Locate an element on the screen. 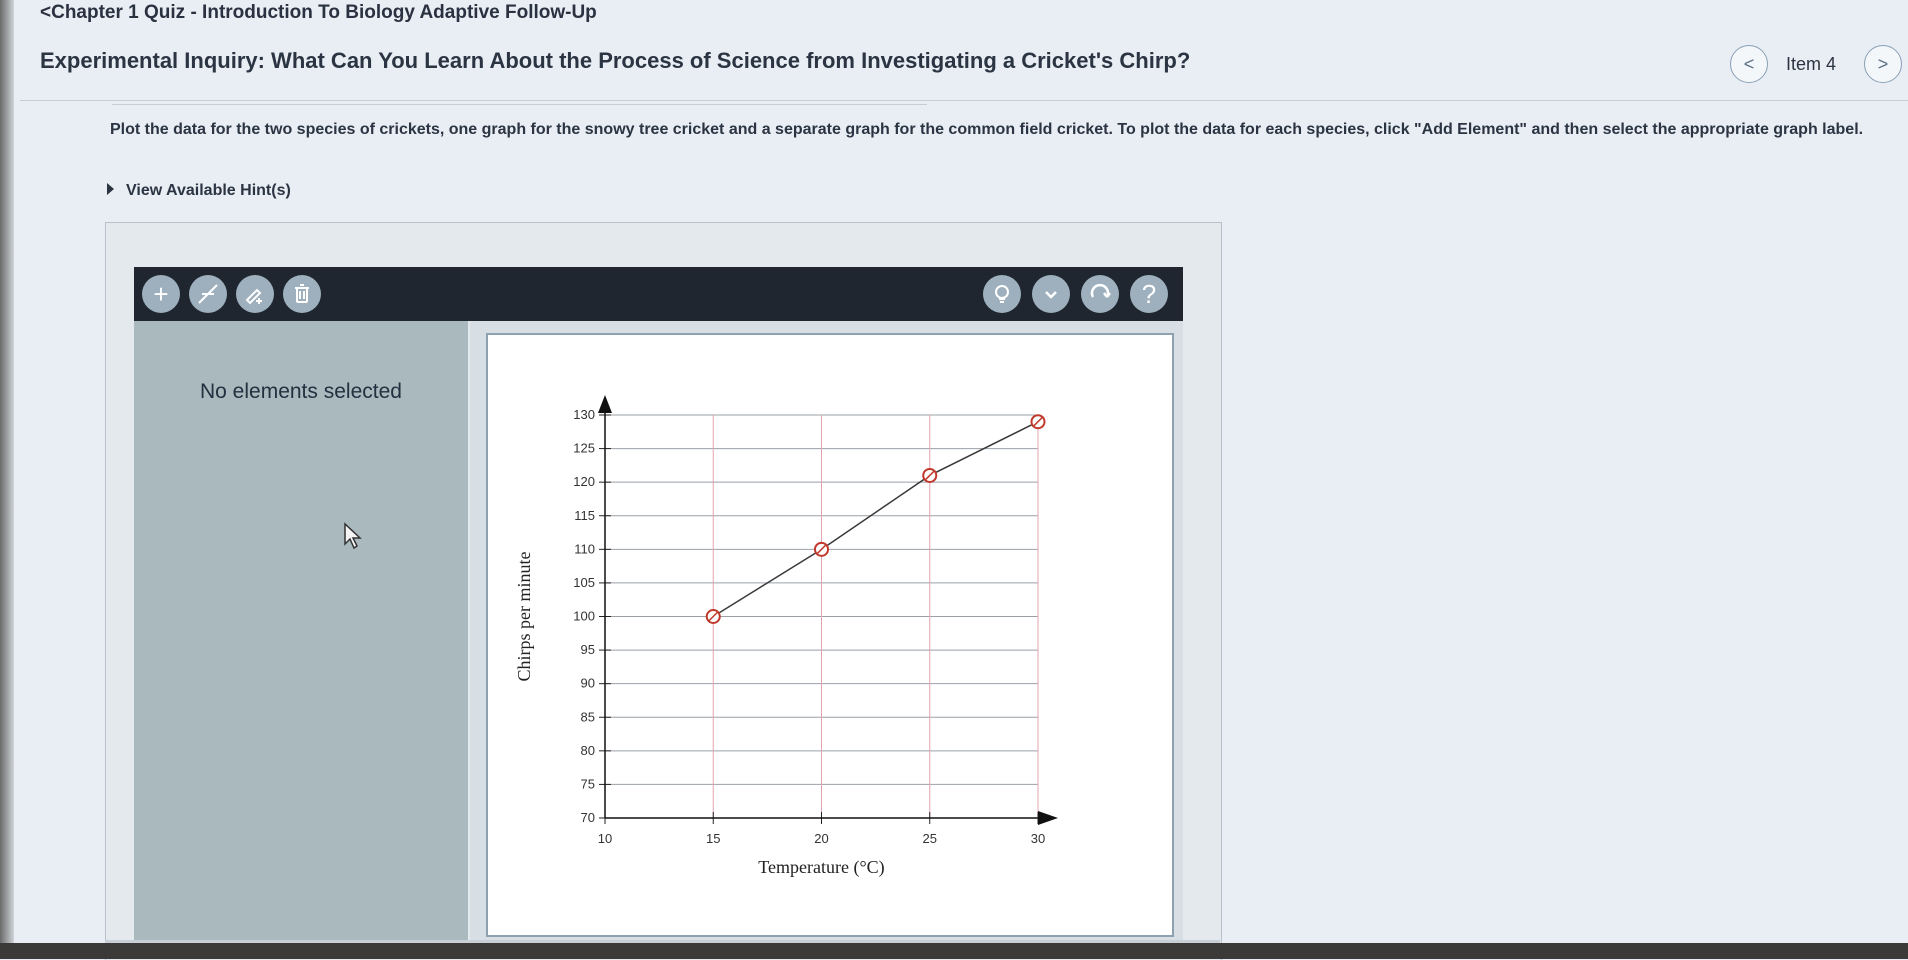 The width and height of the screenshot is (1908, 960). line-tool-icon is located at coordinates (208, 294).